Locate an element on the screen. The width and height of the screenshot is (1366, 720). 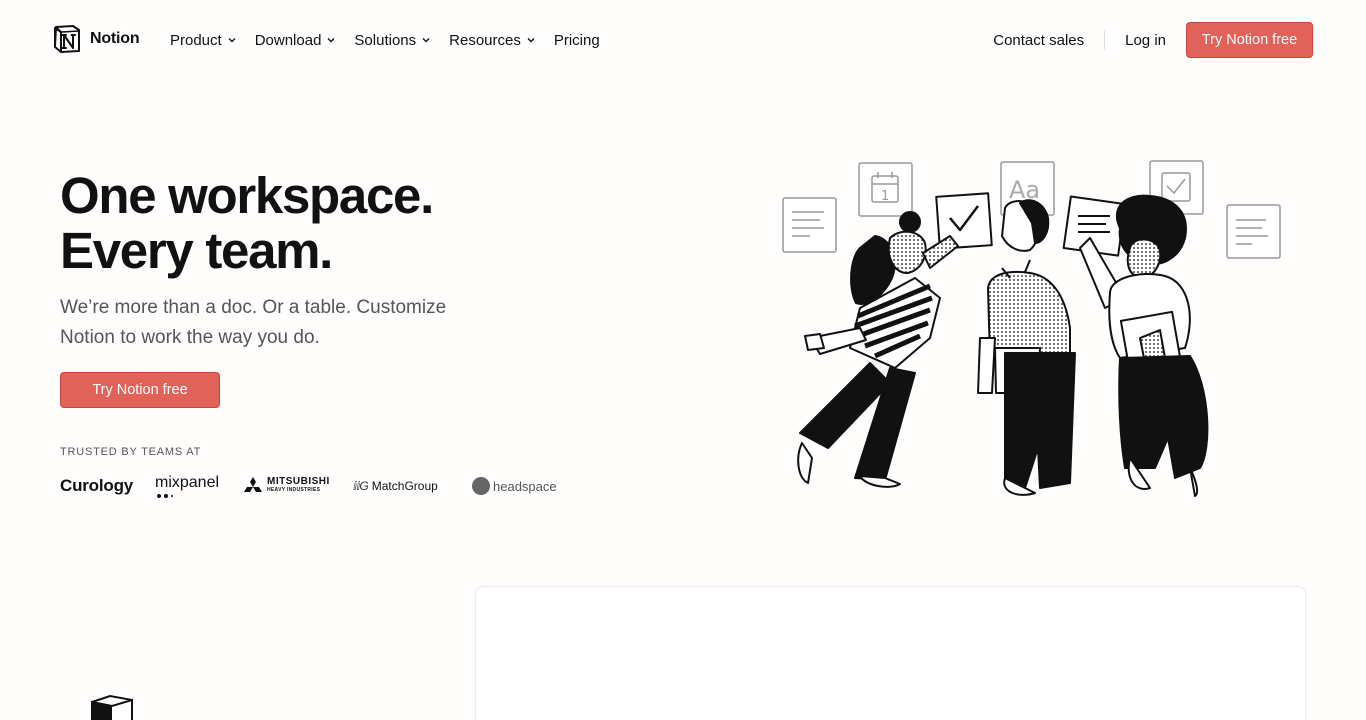
notion-logo-icon is located at coordinates (67, 39).